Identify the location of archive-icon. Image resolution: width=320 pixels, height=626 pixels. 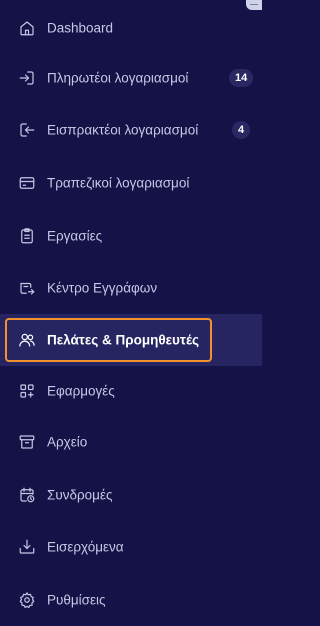
(27, 442).